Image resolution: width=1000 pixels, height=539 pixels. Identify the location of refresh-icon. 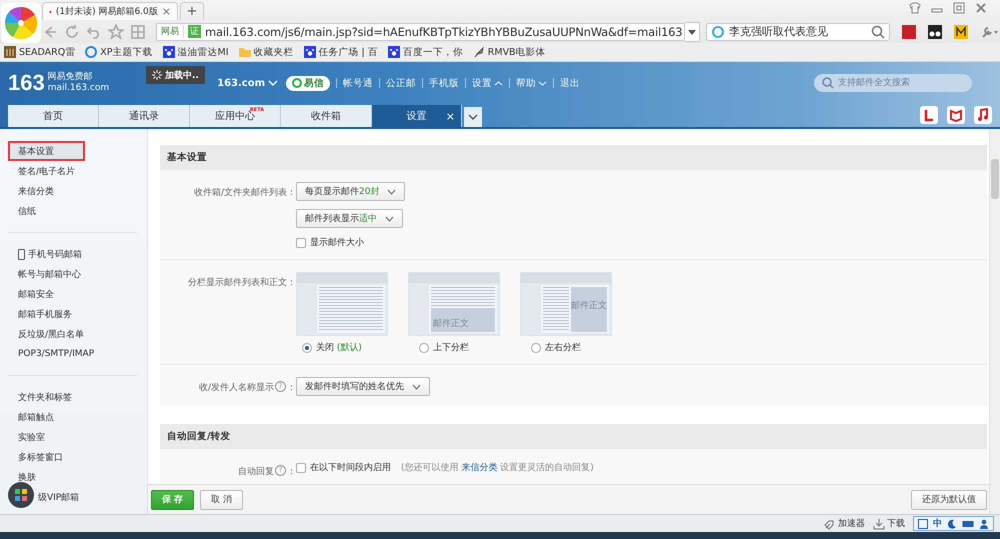
(72, 32).